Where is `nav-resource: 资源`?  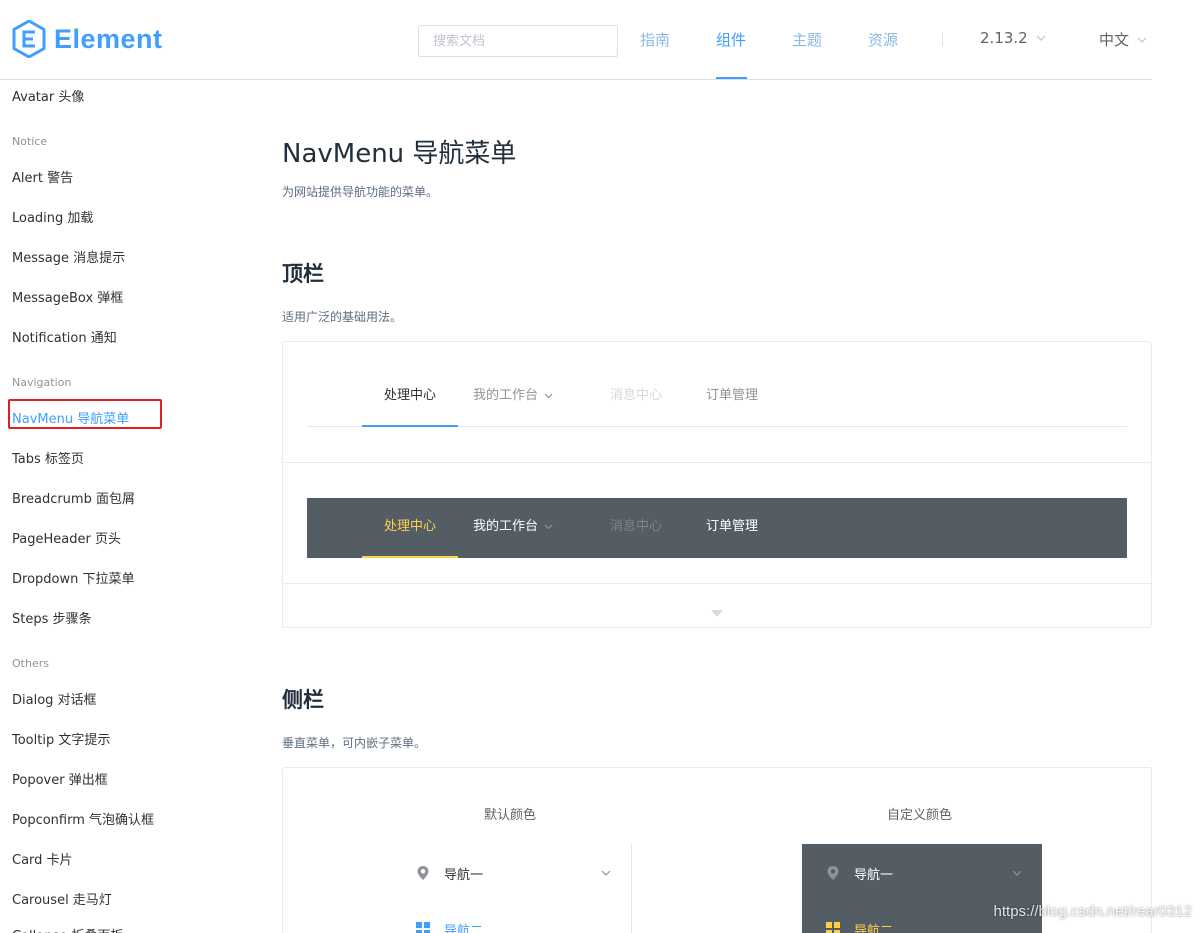 nav-resource: 资源 is located at coordinates (883, 39).